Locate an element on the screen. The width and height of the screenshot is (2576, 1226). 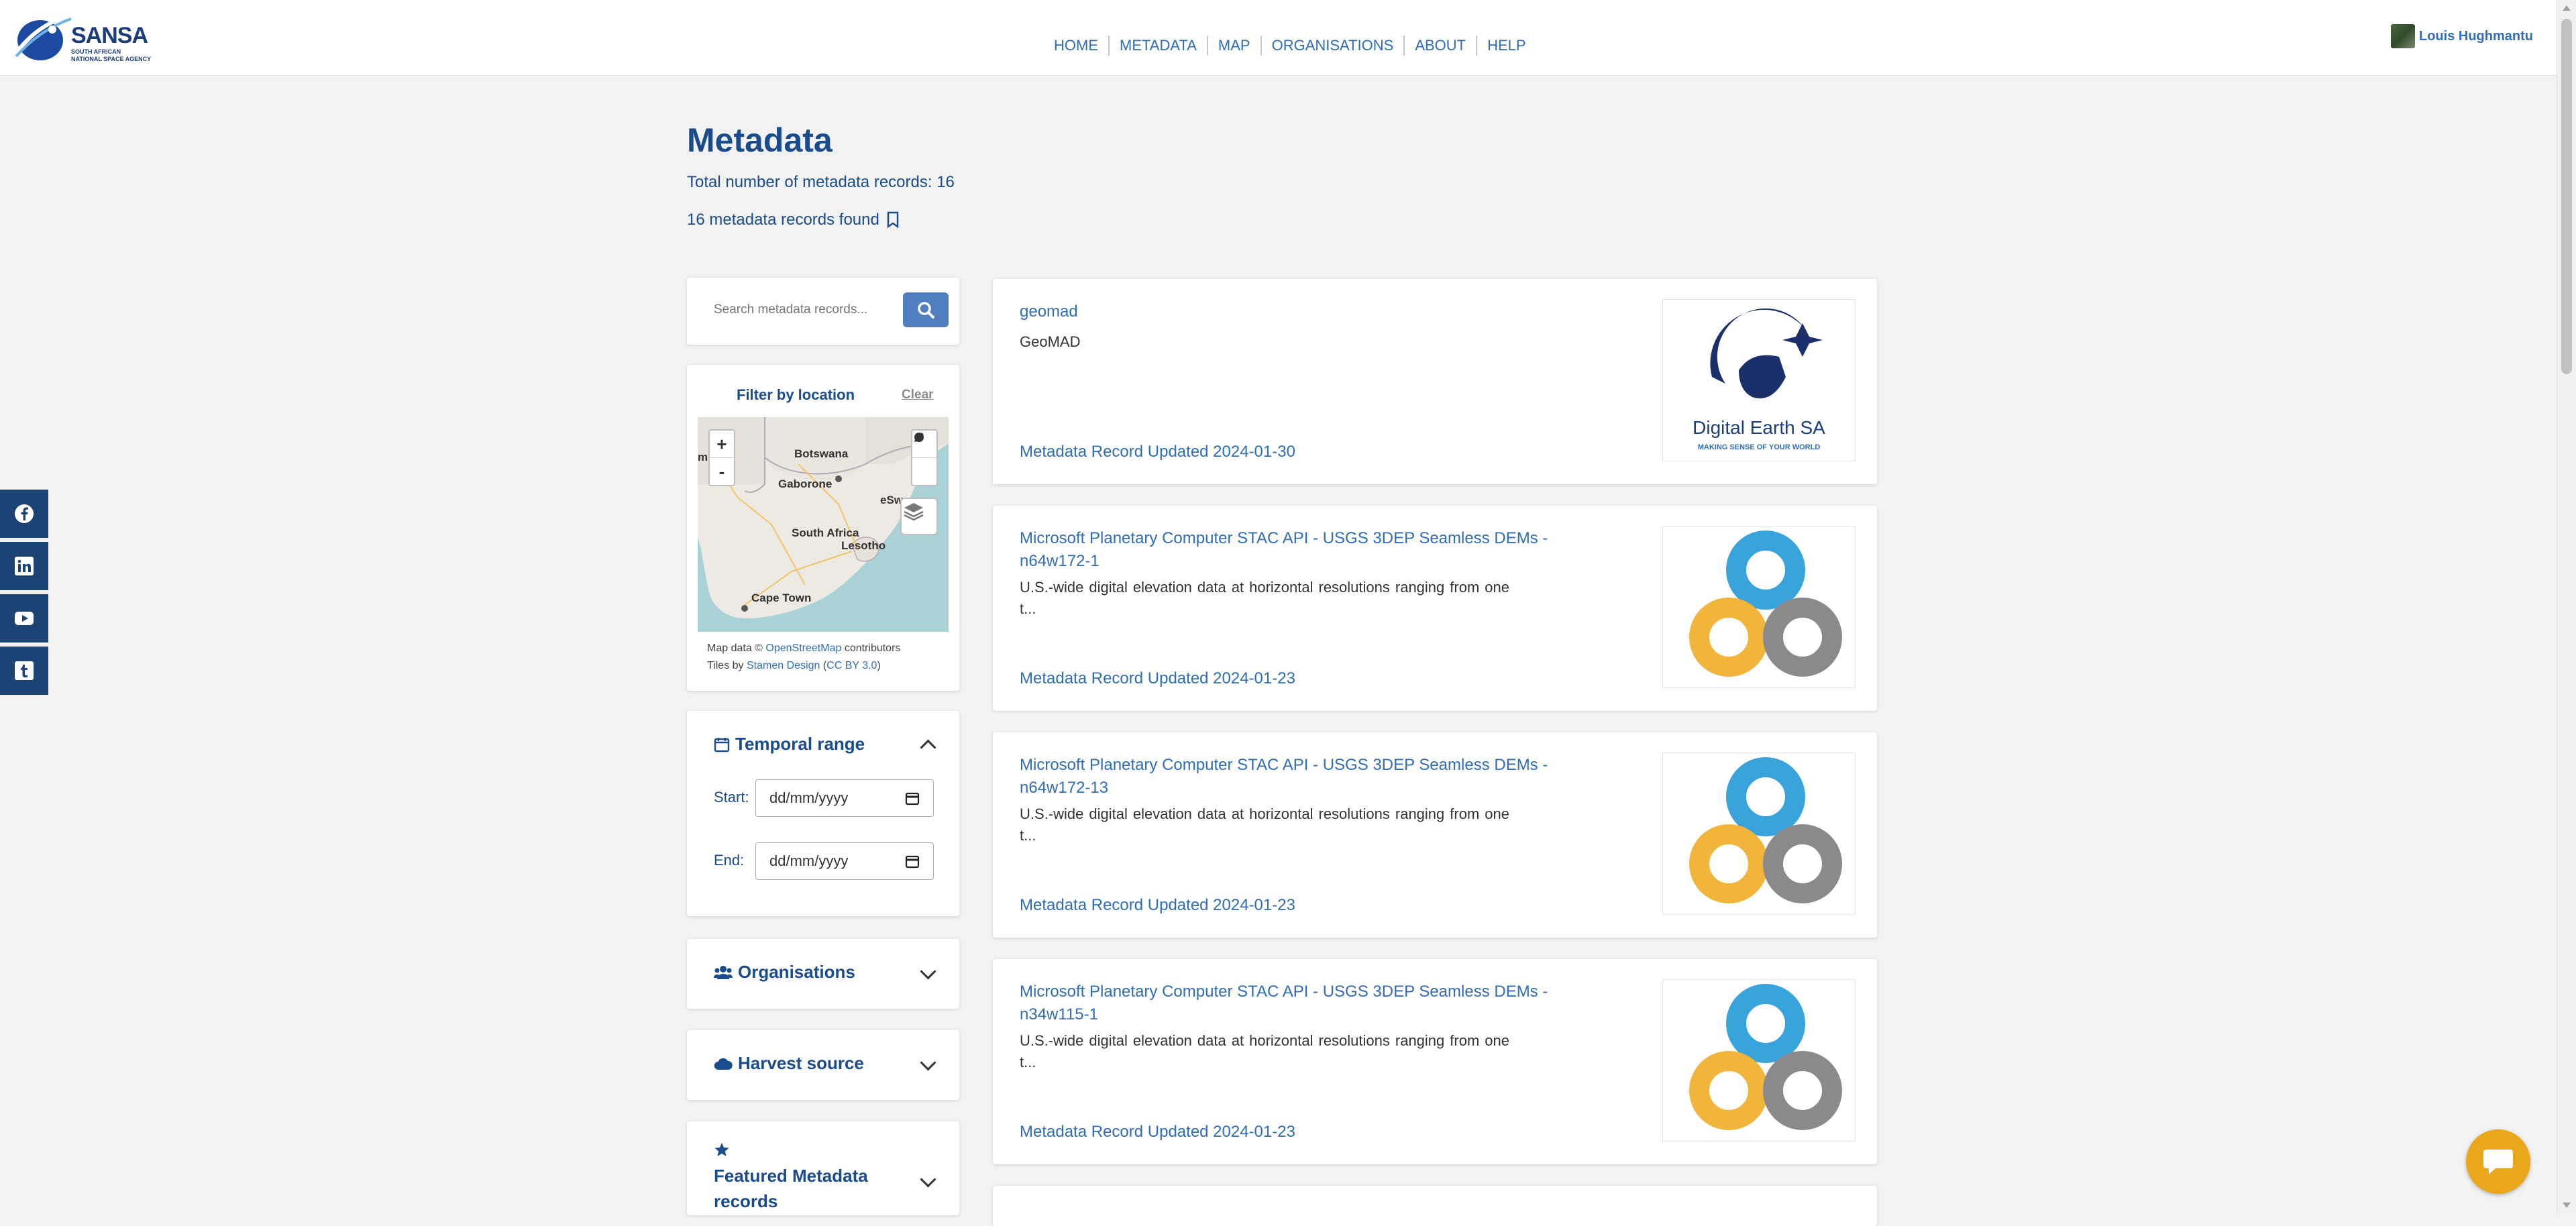
end-date-input: dd/mm/yyyy is located at coordinates (844, 861).